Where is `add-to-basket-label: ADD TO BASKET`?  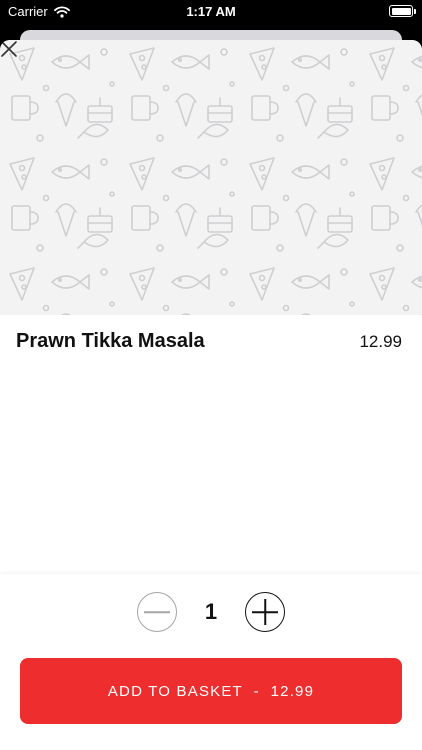 add-to-basket-label: ADD TO BASKET is located at coordinates (175, 691).